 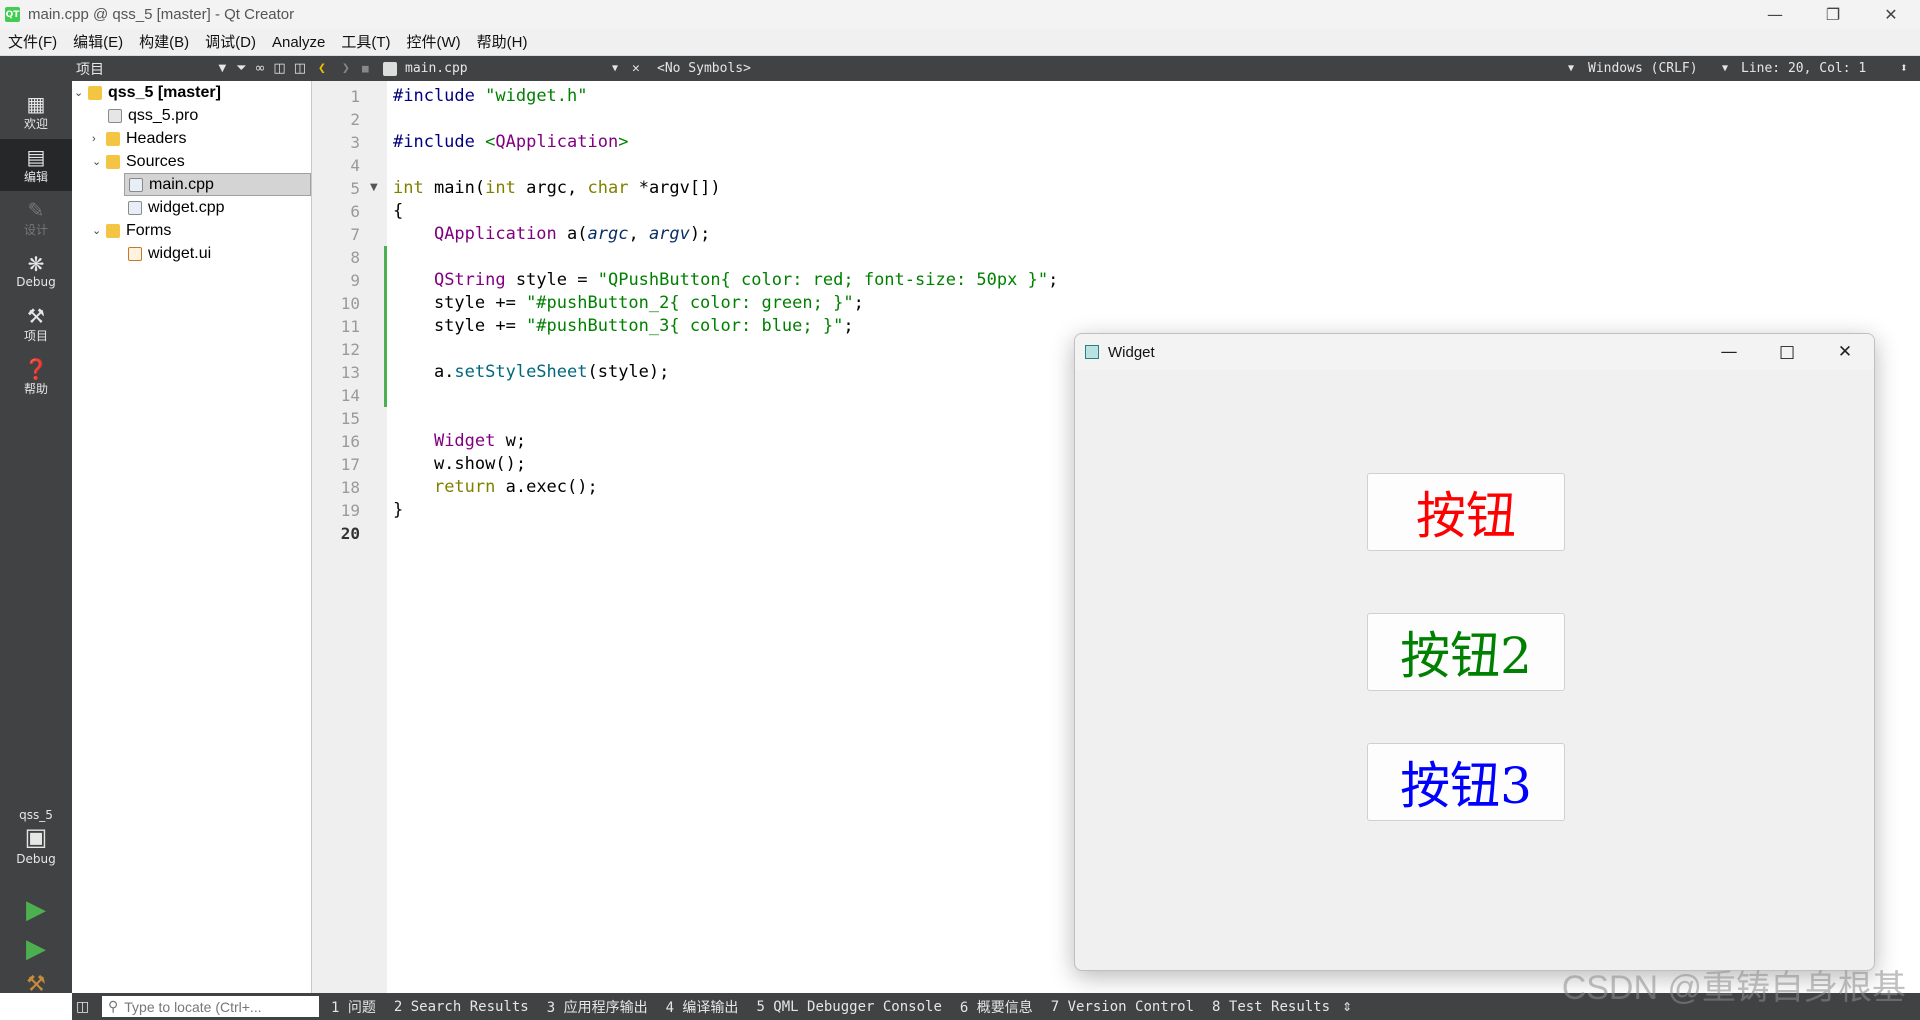 What do you see at coordinates (32, 42) in the screenshot?
I see `menu-file: 文件(F)` at bounding box center [32, 42].